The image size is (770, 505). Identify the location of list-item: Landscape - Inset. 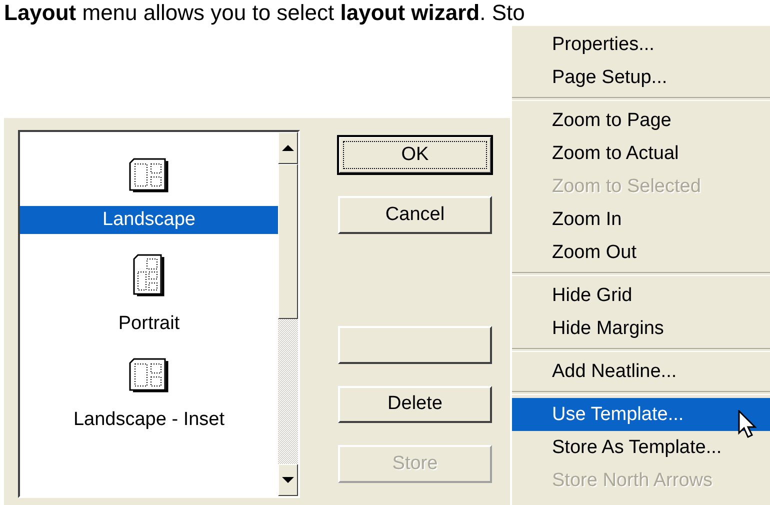
(149, 420).